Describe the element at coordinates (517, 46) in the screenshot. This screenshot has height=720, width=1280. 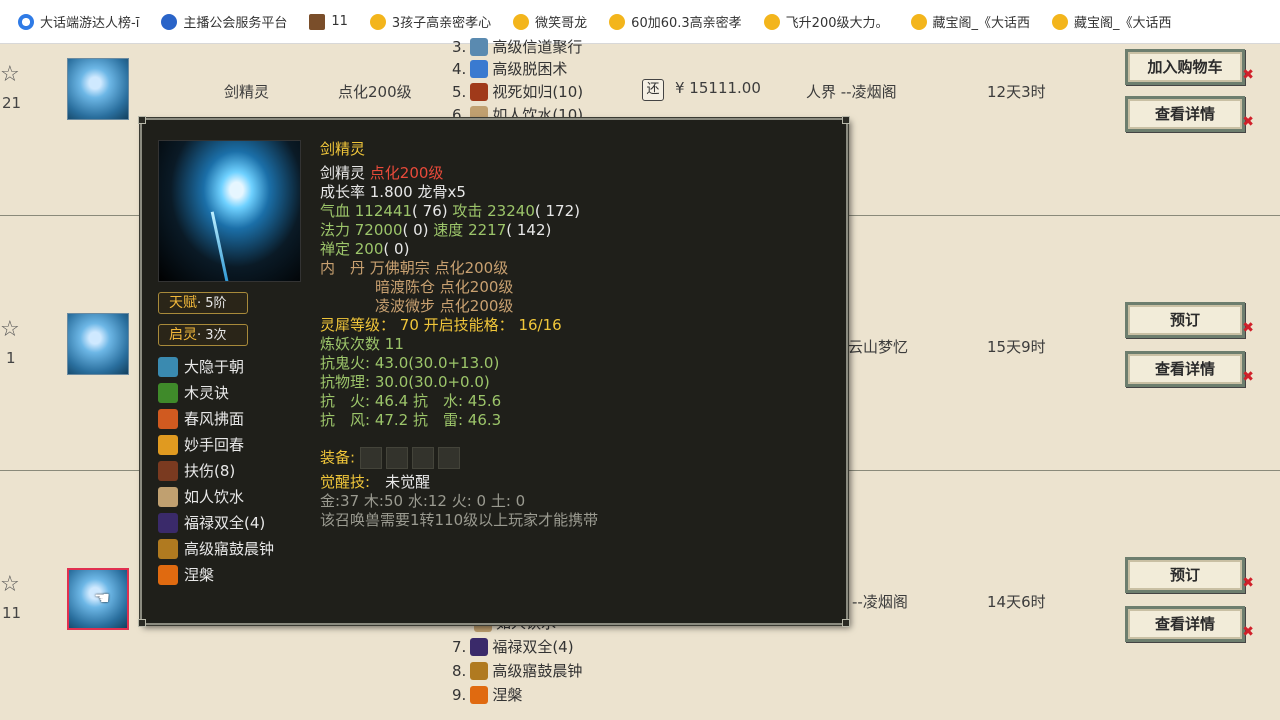
I see `skill-list-item: 3. 高级信道聚行` at that location.